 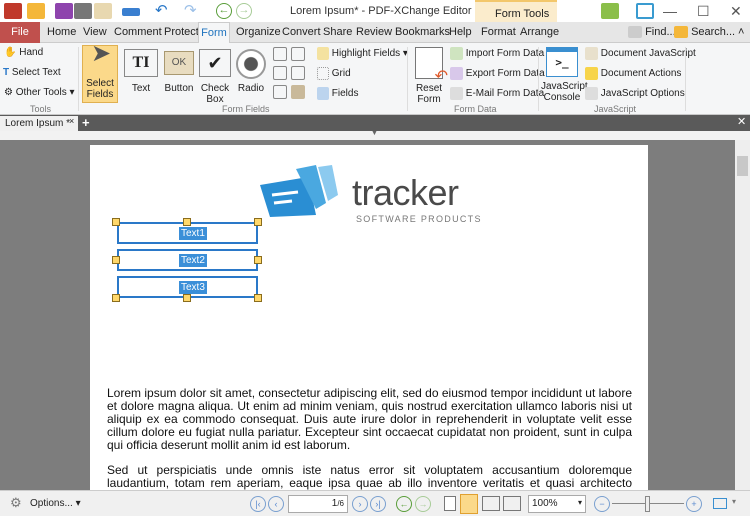 I want to click on view-options-icon, so click(x=720, y=503).